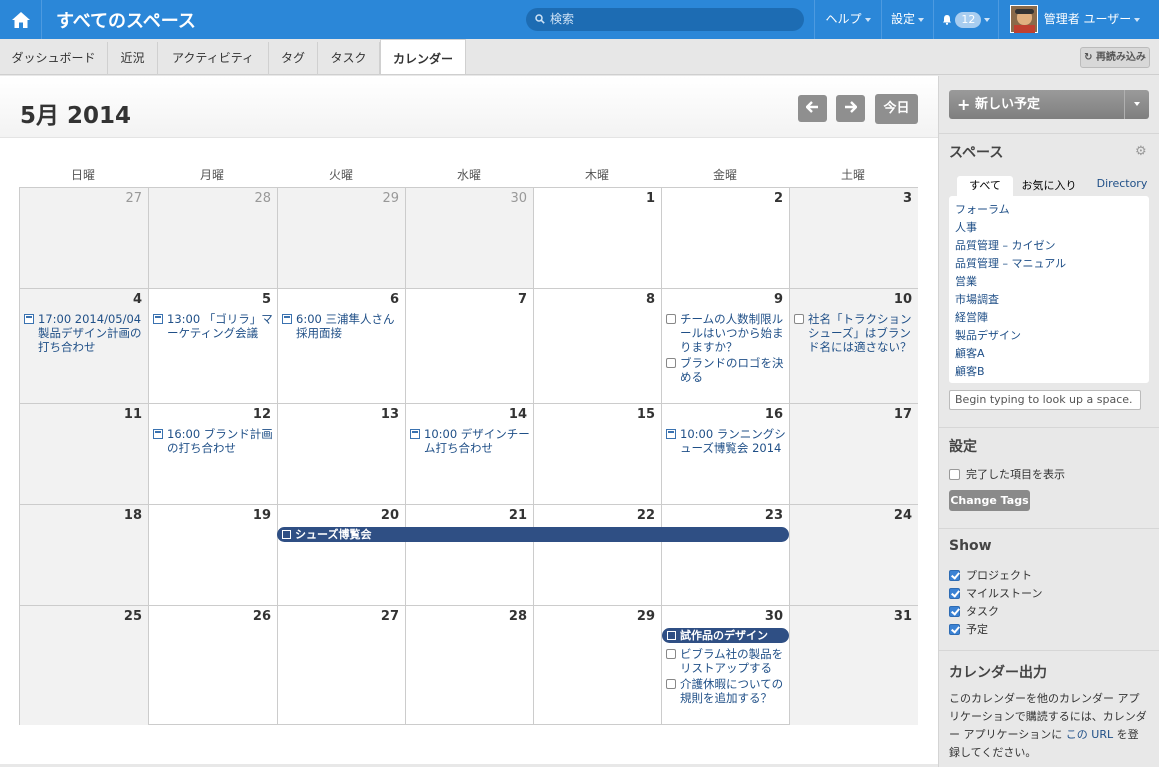  I want to click on calendar-day-cell: 20, so click(341, 554).